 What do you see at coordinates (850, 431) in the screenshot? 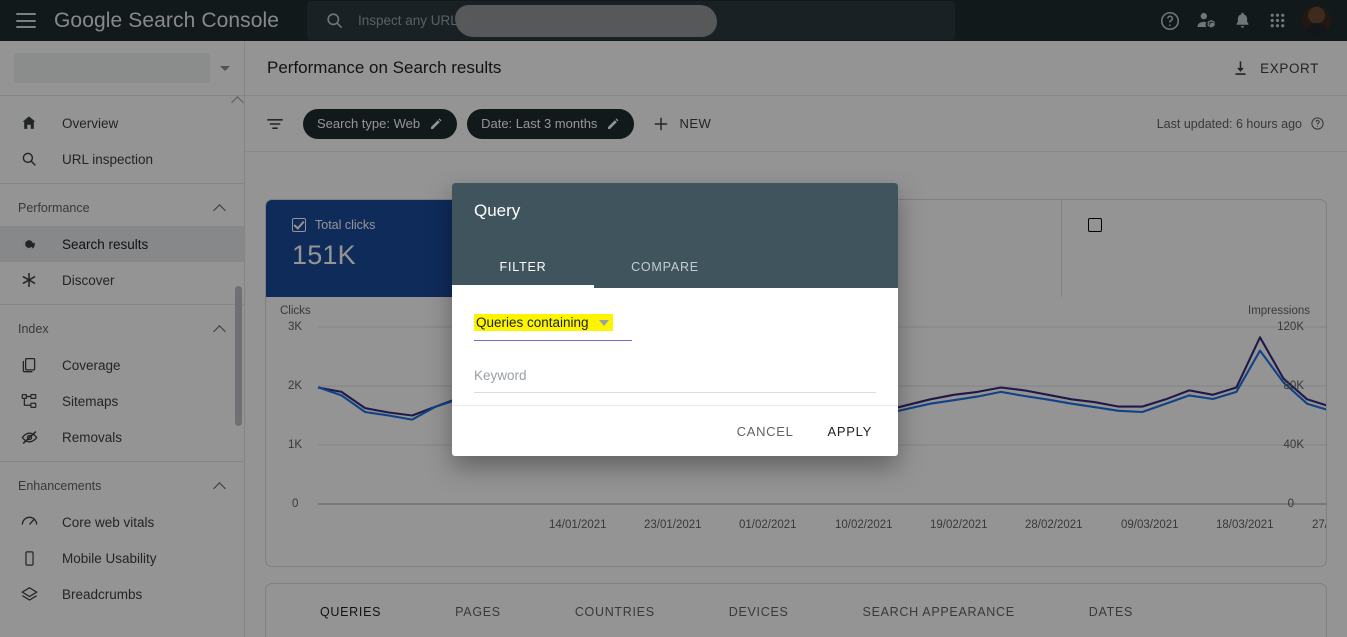
I see `apply-button: APPLY` at bounding box center [850, 431].